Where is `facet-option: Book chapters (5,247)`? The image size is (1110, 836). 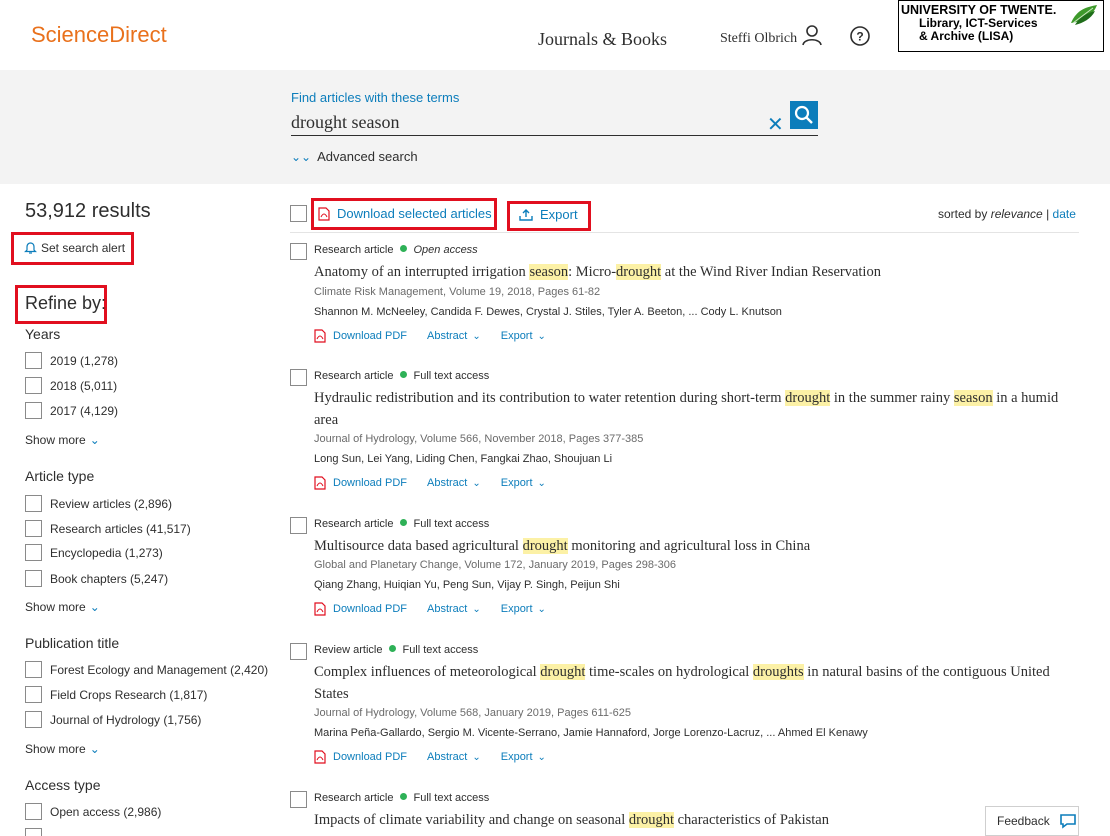
facet-option: Book chapters (5,247) is located at coordinates (96, 578).